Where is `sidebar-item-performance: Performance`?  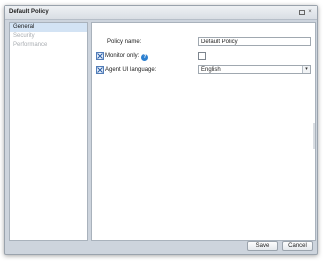
sidebar-item-performance: Performance is located at coordinates (48, 45).